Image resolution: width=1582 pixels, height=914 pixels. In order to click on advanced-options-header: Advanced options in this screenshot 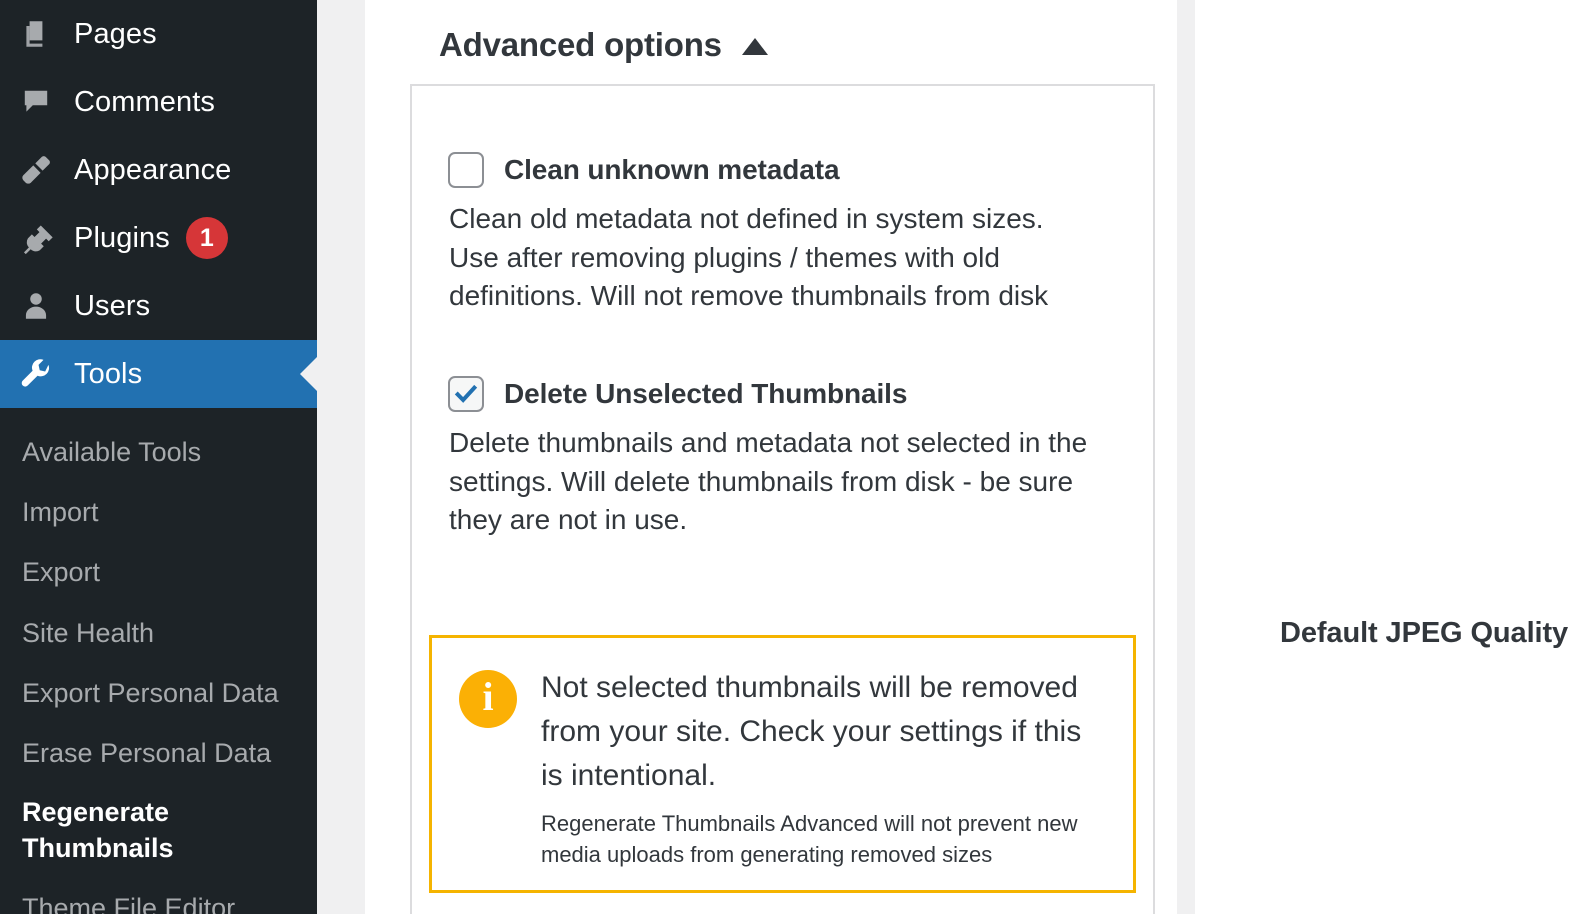, I will do `click(771, 32)`.